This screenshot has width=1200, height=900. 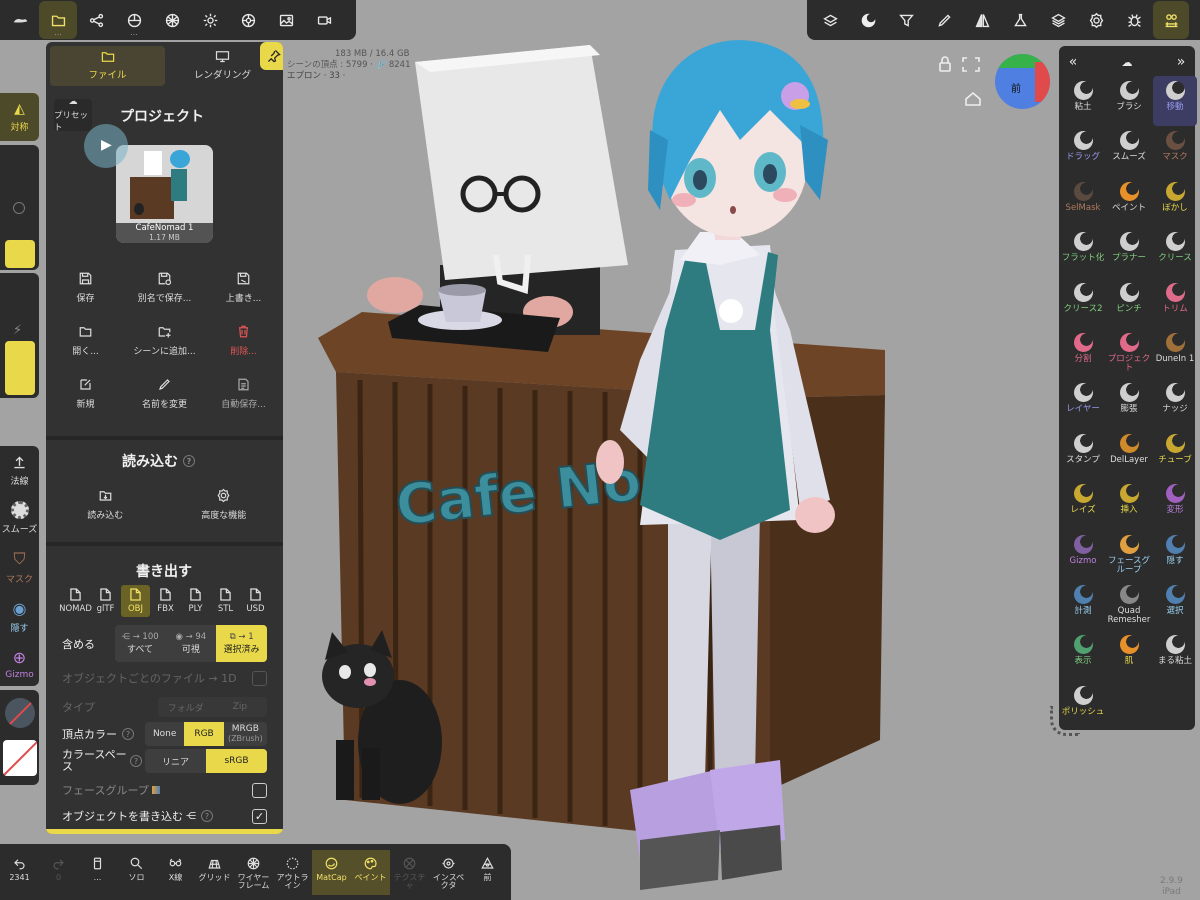 I want to click on tool-ピンチ: ピンチ, so click(x=1129, y=303).